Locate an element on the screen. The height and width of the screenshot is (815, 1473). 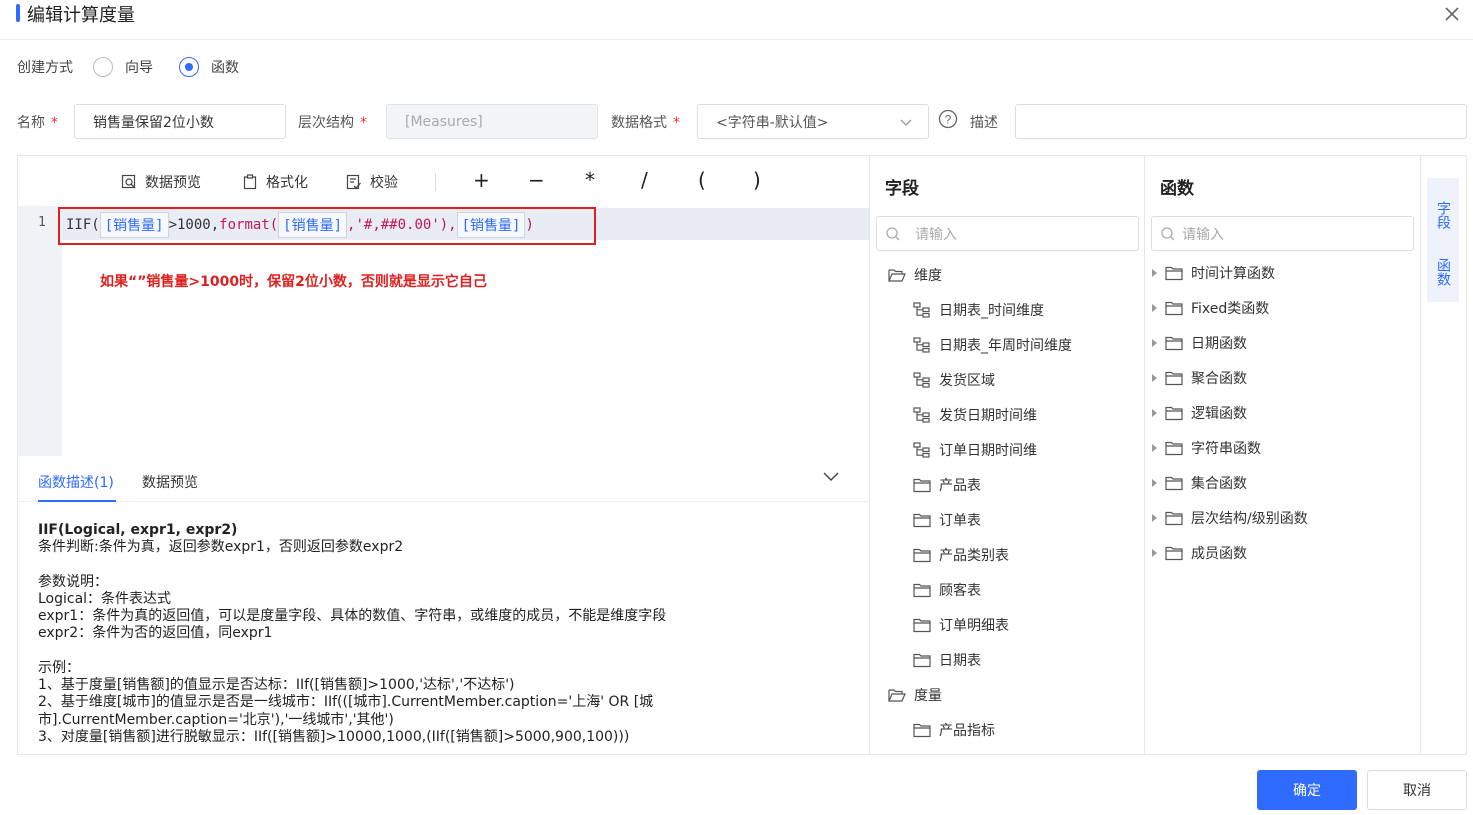
create-mode-label: 创建方式 is located at coordinates (45, 68).